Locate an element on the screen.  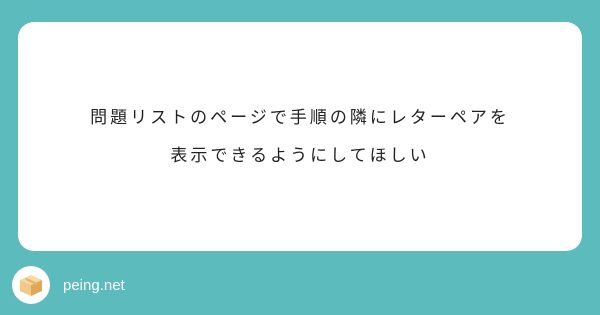
brand-label: peing.net is located at coordinates (94, 285).